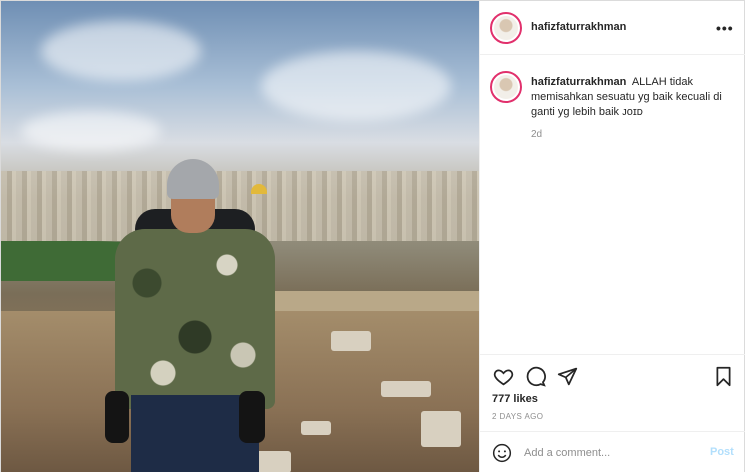  I want to click on caption-username: hafizfaturrakhman, so click(578, 82).